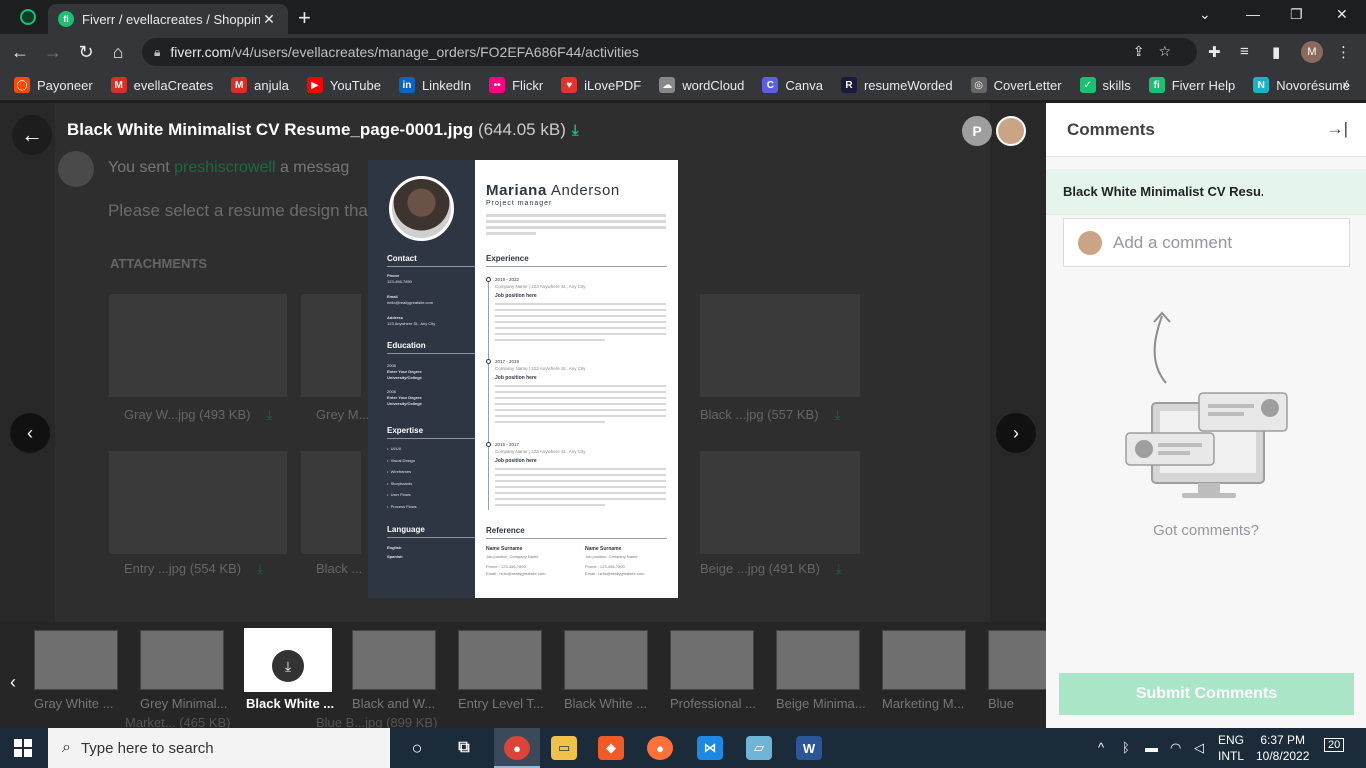 Image resolution: width=1366 pixels, height=768 pixels. I want to click on bookmark-item: ☁ wordCloud, so click(701, 85).